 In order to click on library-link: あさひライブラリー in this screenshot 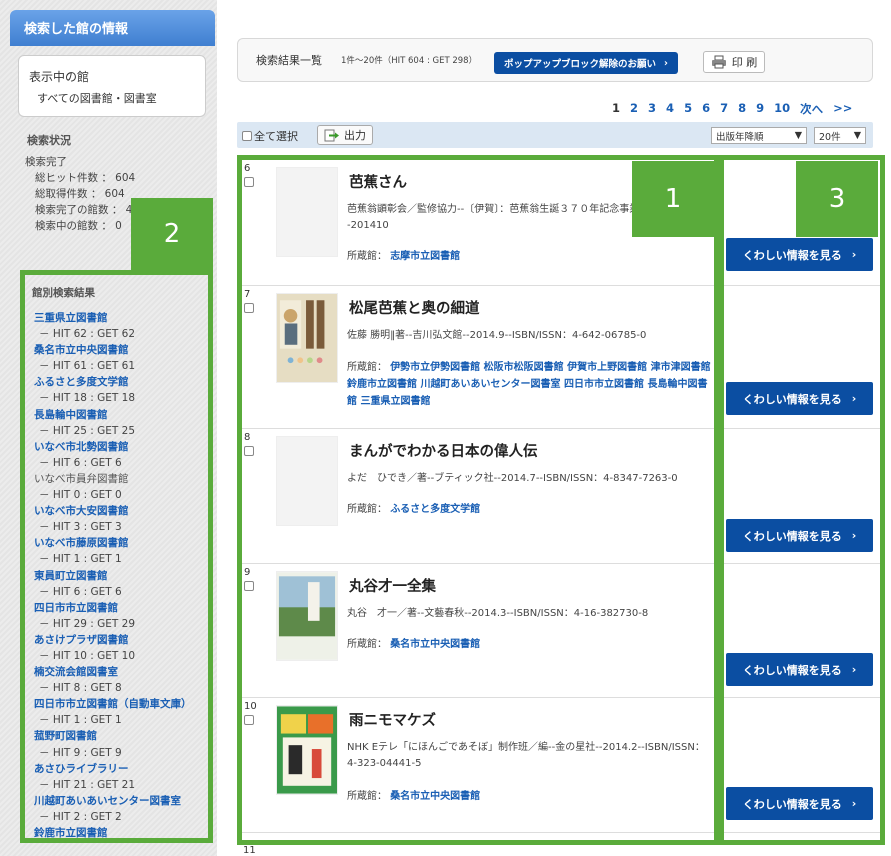, I will do `click(121, 769)`.